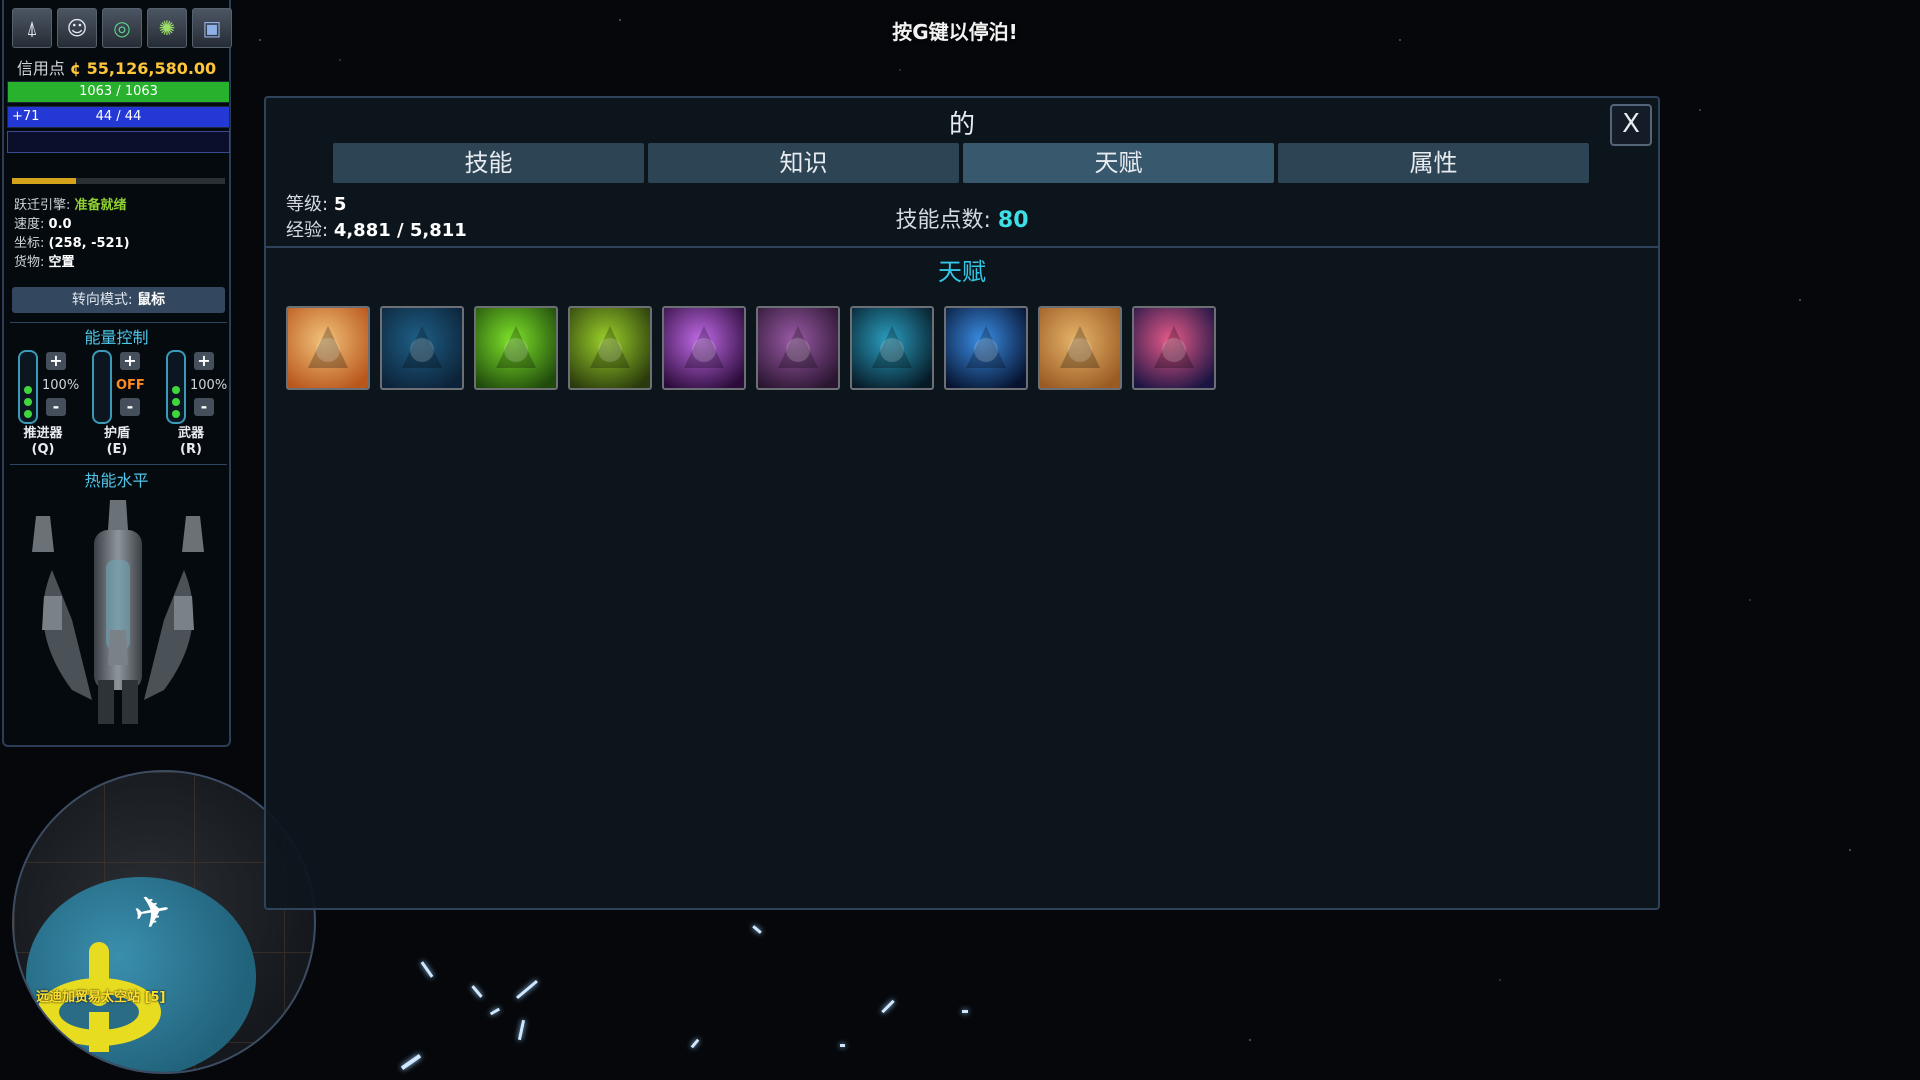 This screenshot has height=1080, width=1920. Describe the element at coordinates (100, 205) in the screenshot. I see `jump-value: 准备就绪` at that location.